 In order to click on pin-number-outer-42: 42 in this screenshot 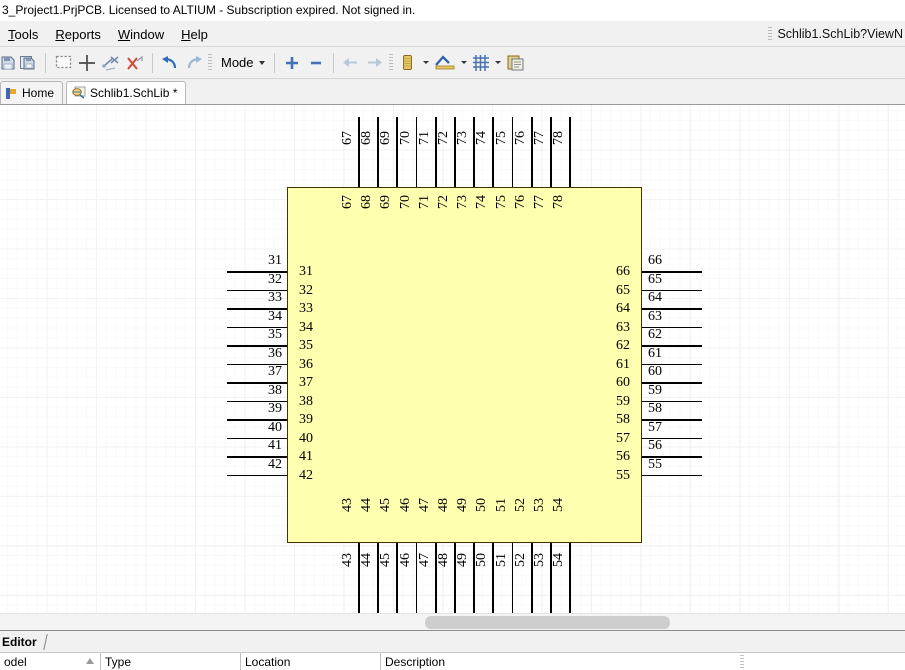, I will do `click(275, 464)`.